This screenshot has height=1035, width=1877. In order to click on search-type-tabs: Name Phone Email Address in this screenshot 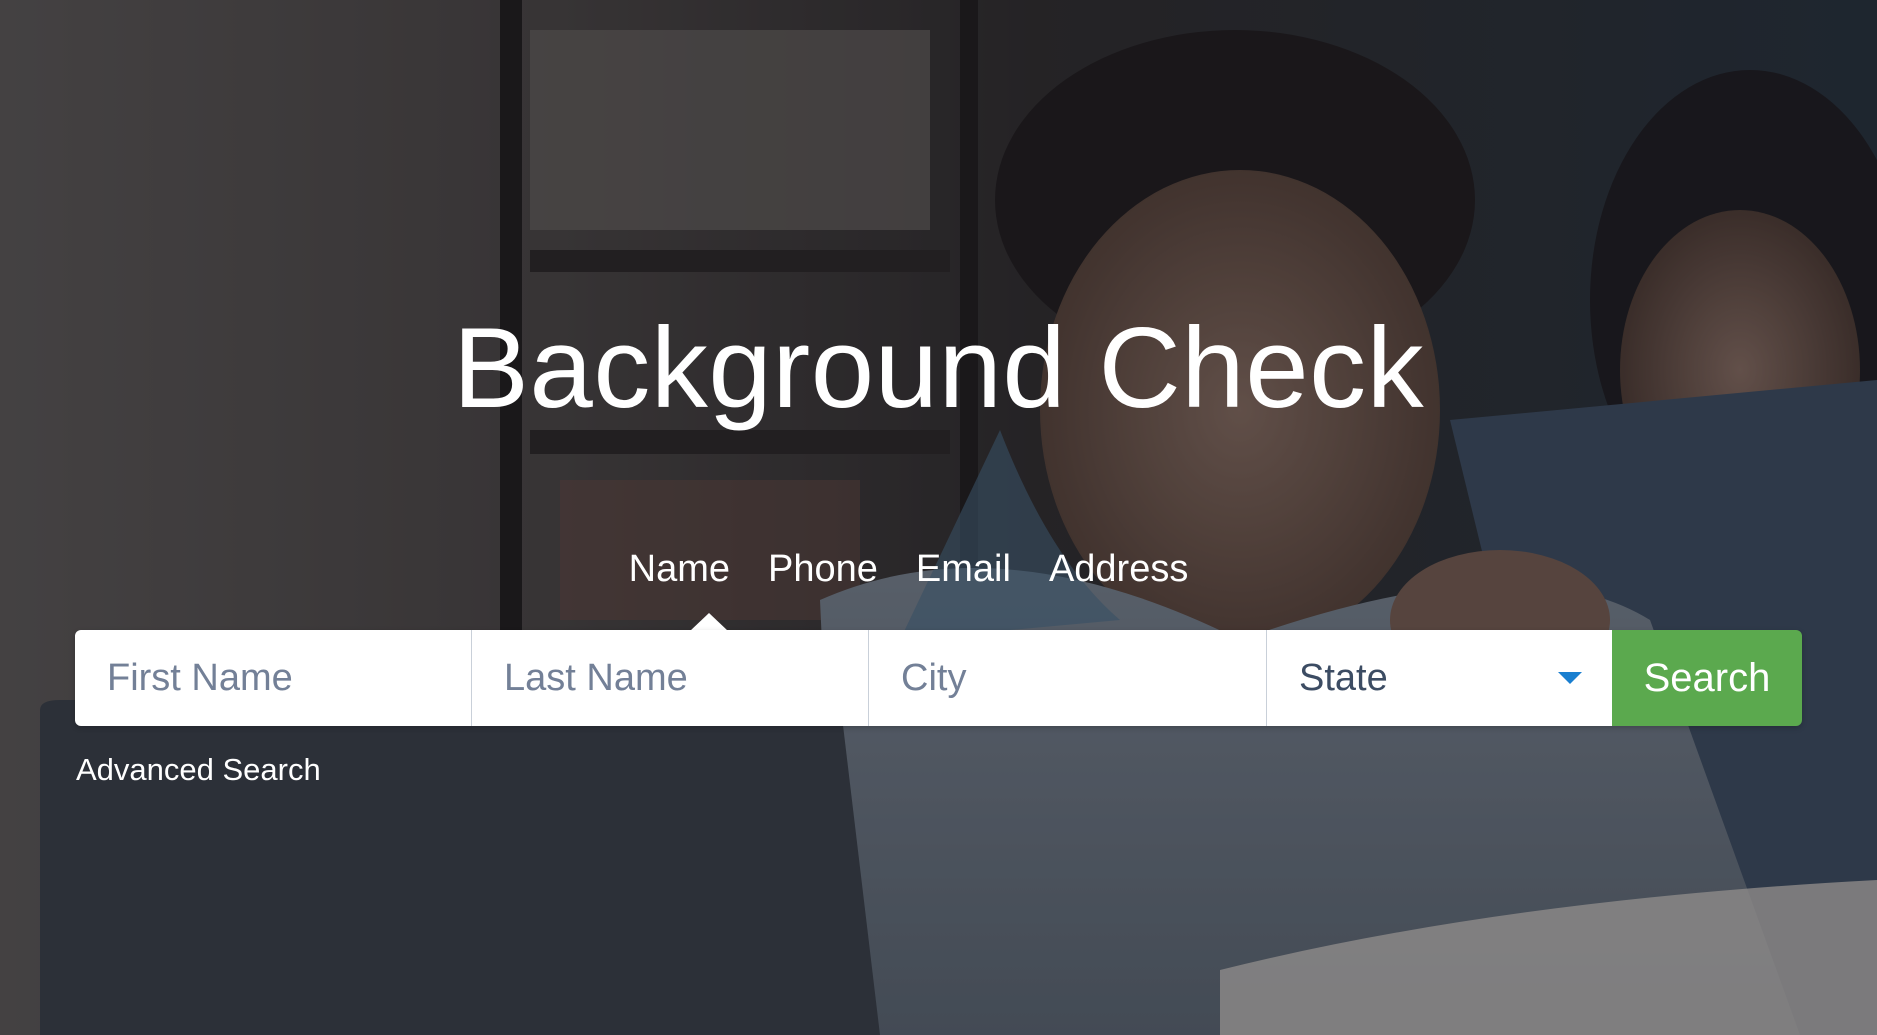, I will do `click(938, 569)`.